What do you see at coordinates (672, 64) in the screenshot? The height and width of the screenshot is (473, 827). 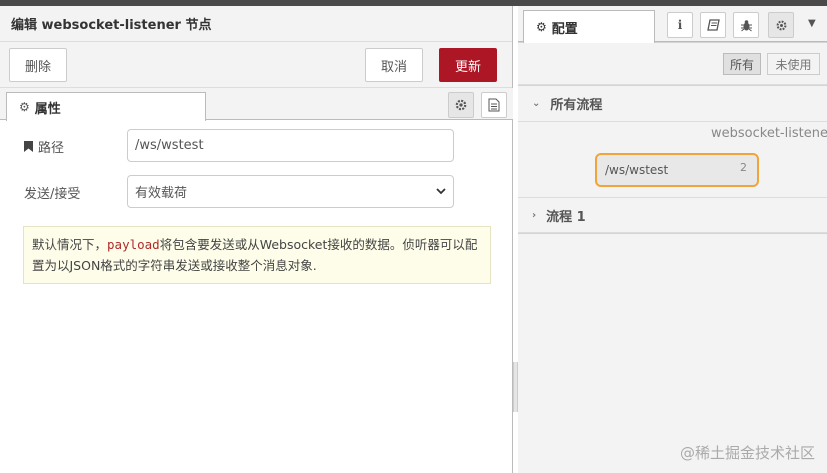 I see `config-filter-bar: 所有 未使用` at bounding box center [672, 64].